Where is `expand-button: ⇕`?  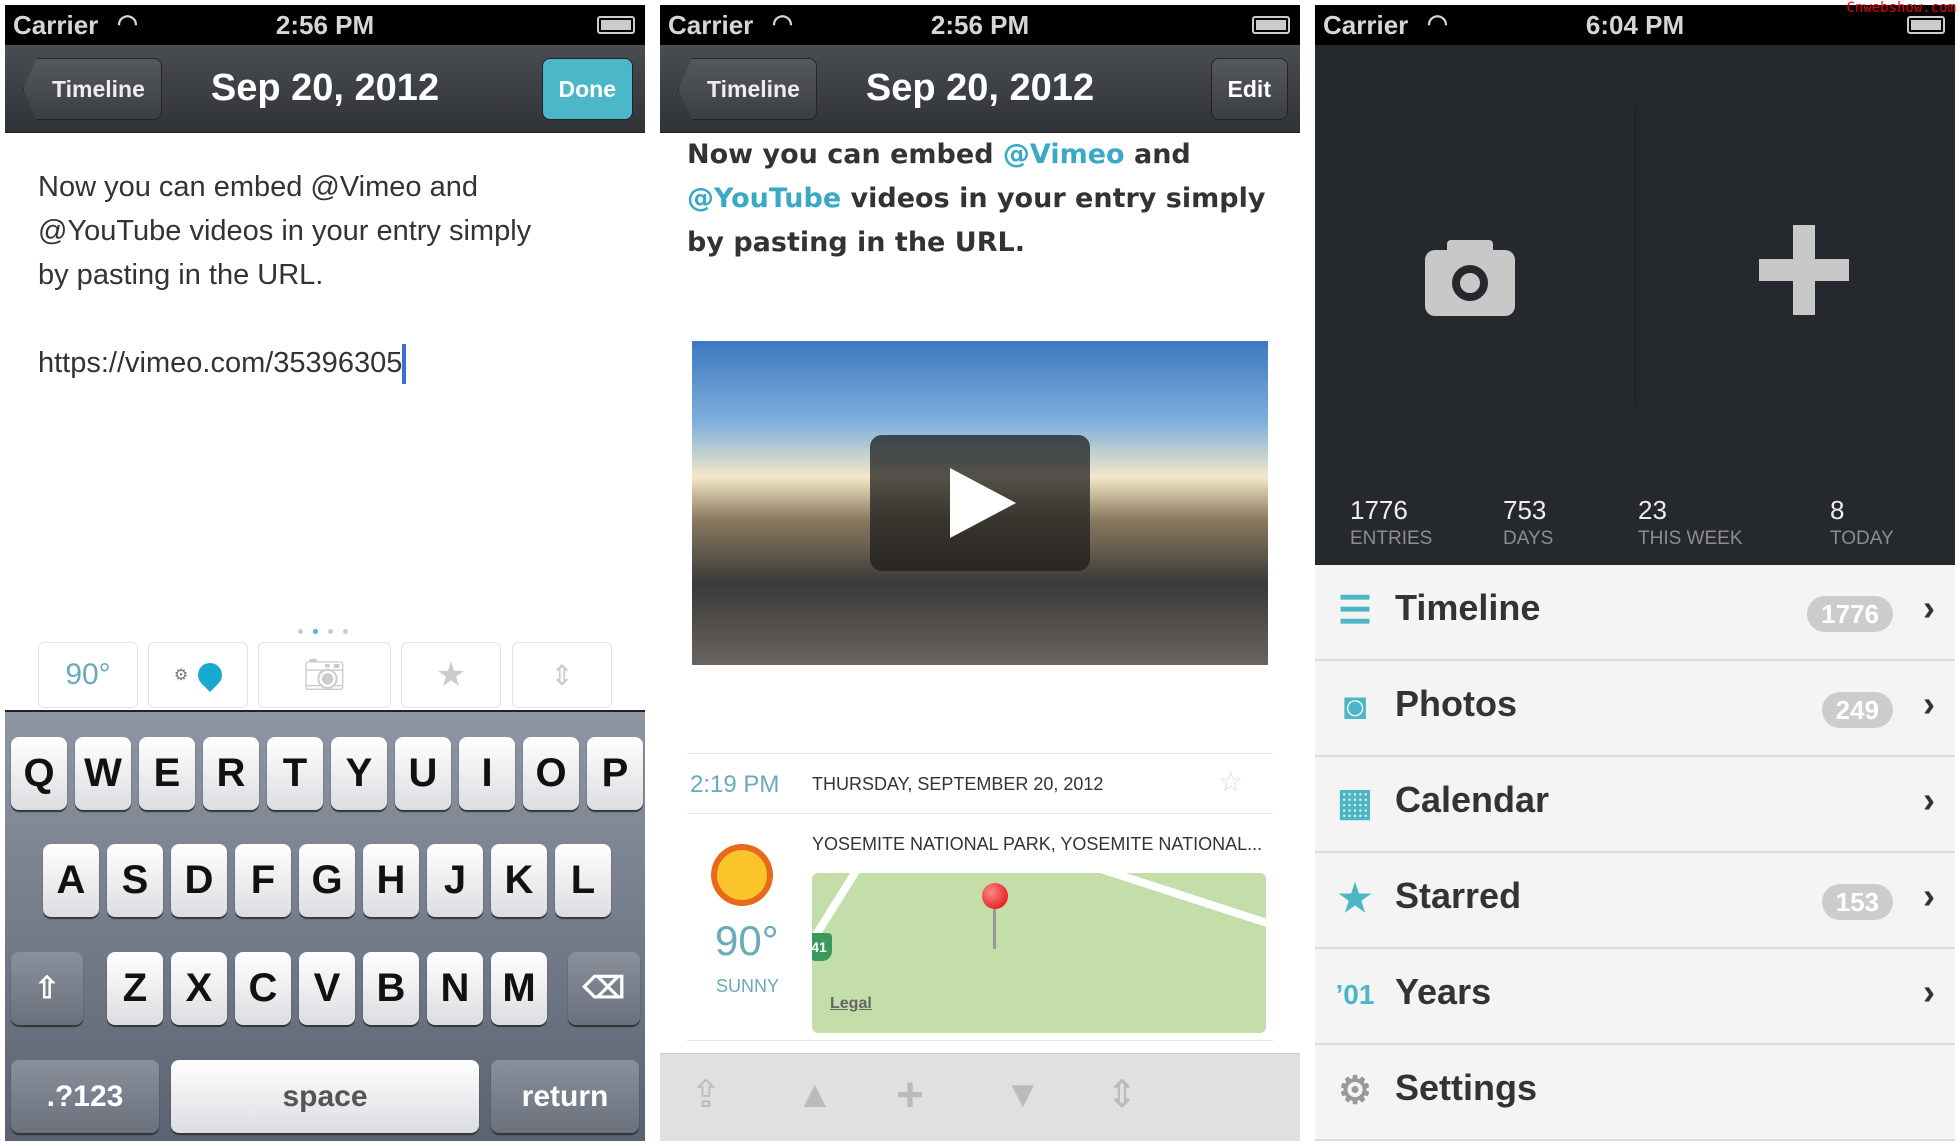 expand-button: ⇕ is located at coordinates (562, 675).